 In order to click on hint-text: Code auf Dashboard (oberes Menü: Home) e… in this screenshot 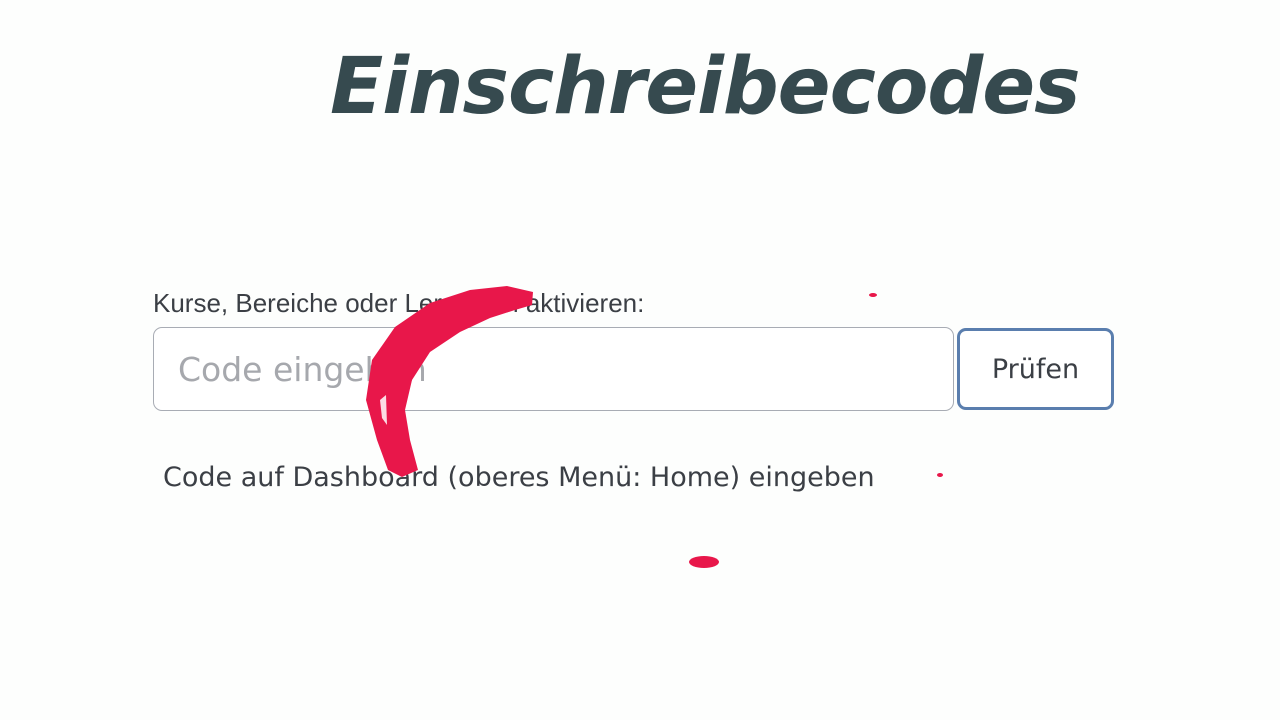, I will do `click(519, 477)`.